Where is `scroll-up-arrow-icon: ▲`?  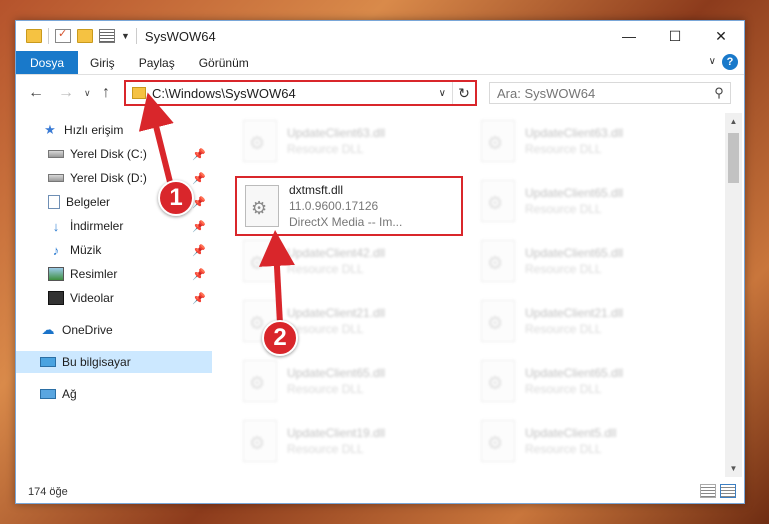
scroll-up-arrow-icon: ▲ is located at coordinates (733, 121).